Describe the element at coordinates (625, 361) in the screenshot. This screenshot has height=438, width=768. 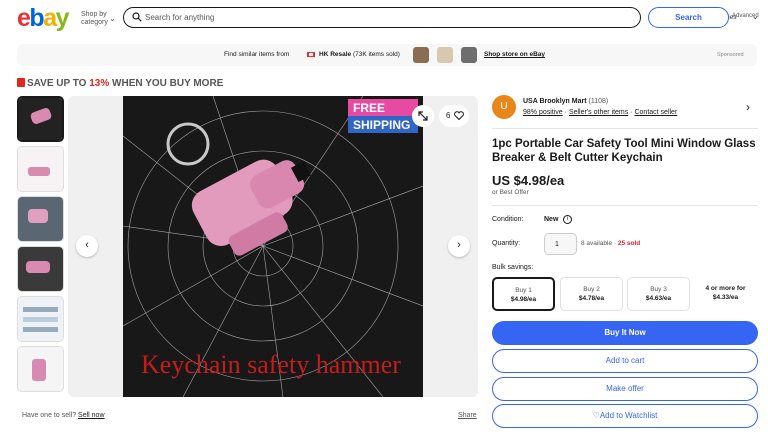
I see `add-to-cart-button: Add to cart` at that location.